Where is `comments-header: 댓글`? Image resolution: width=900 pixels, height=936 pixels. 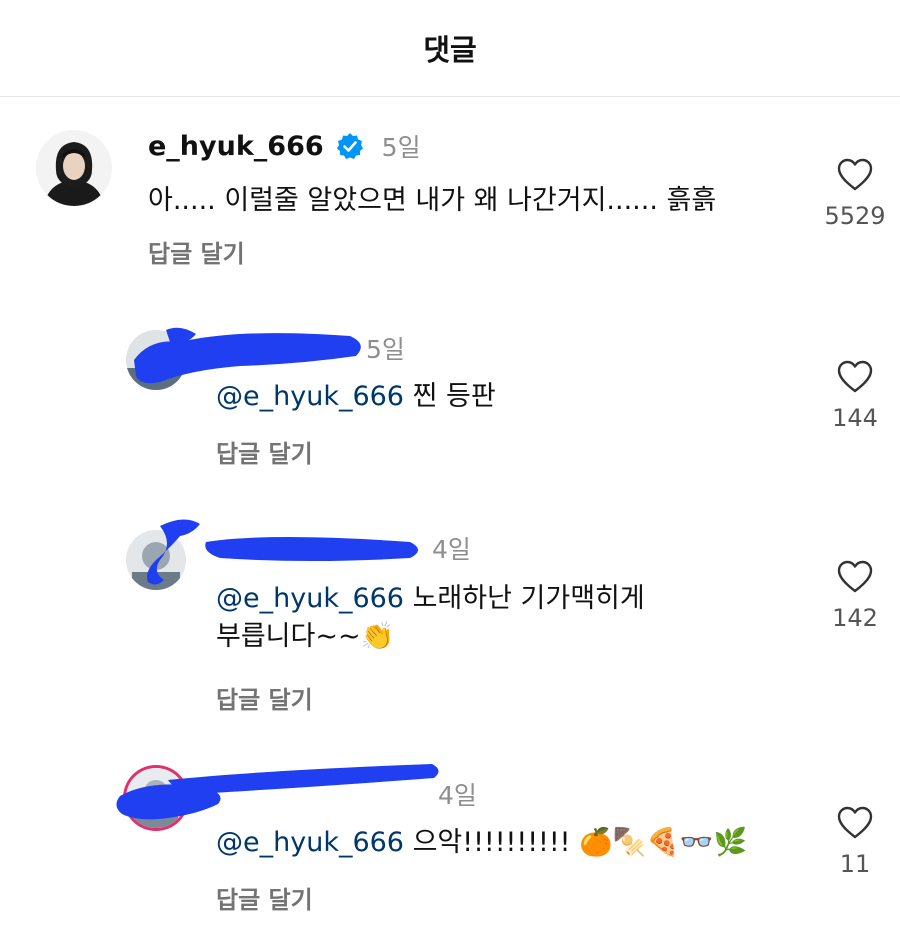 comments-header: 댓글 is located at coordinates (450, 48).